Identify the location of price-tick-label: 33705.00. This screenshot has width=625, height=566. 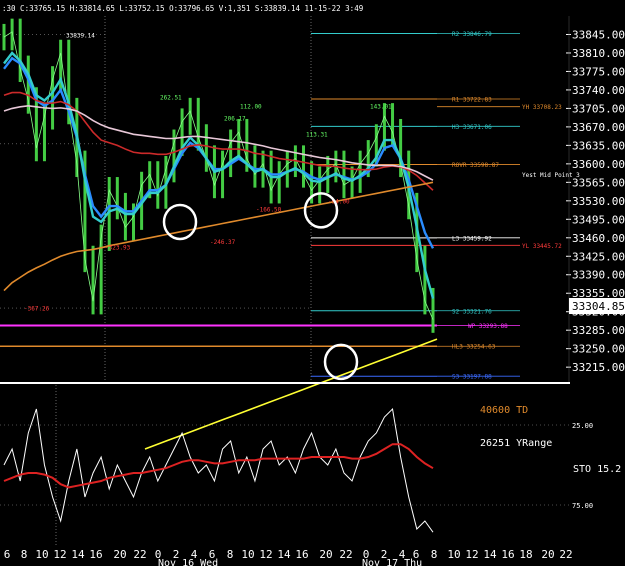
(598, 108).